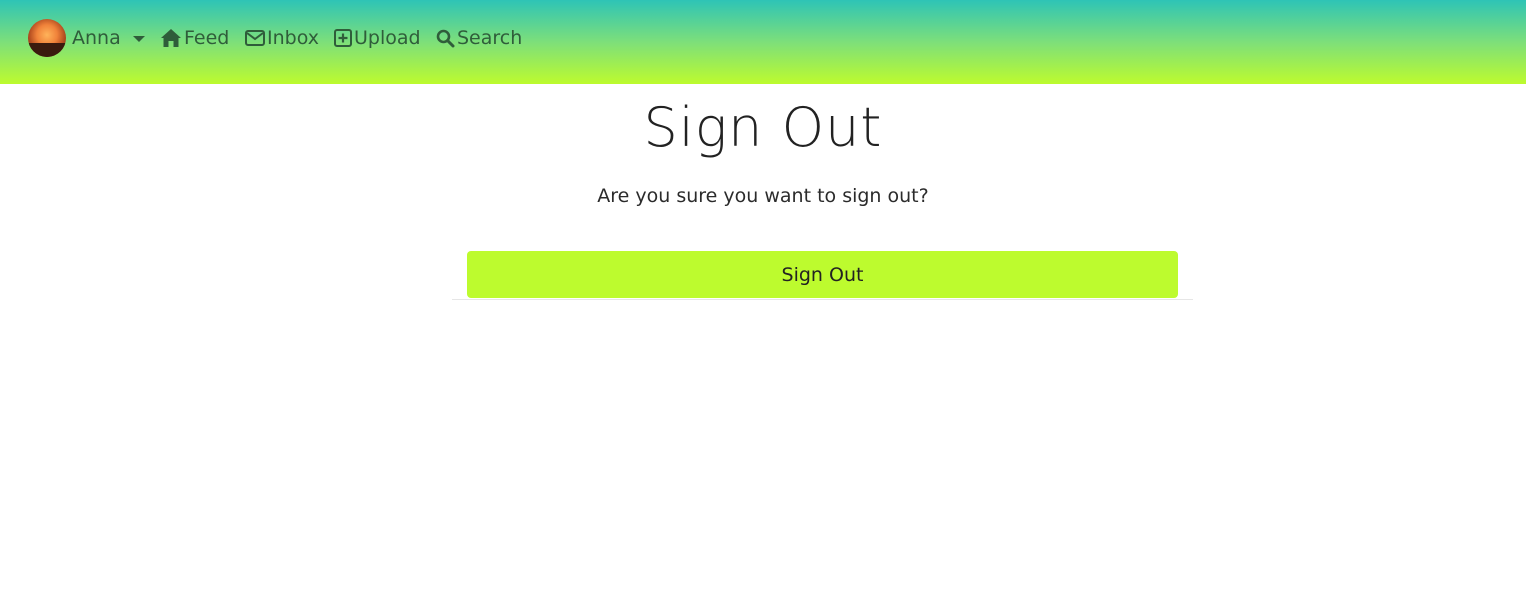  I want to click on divider, so click(822, 299).